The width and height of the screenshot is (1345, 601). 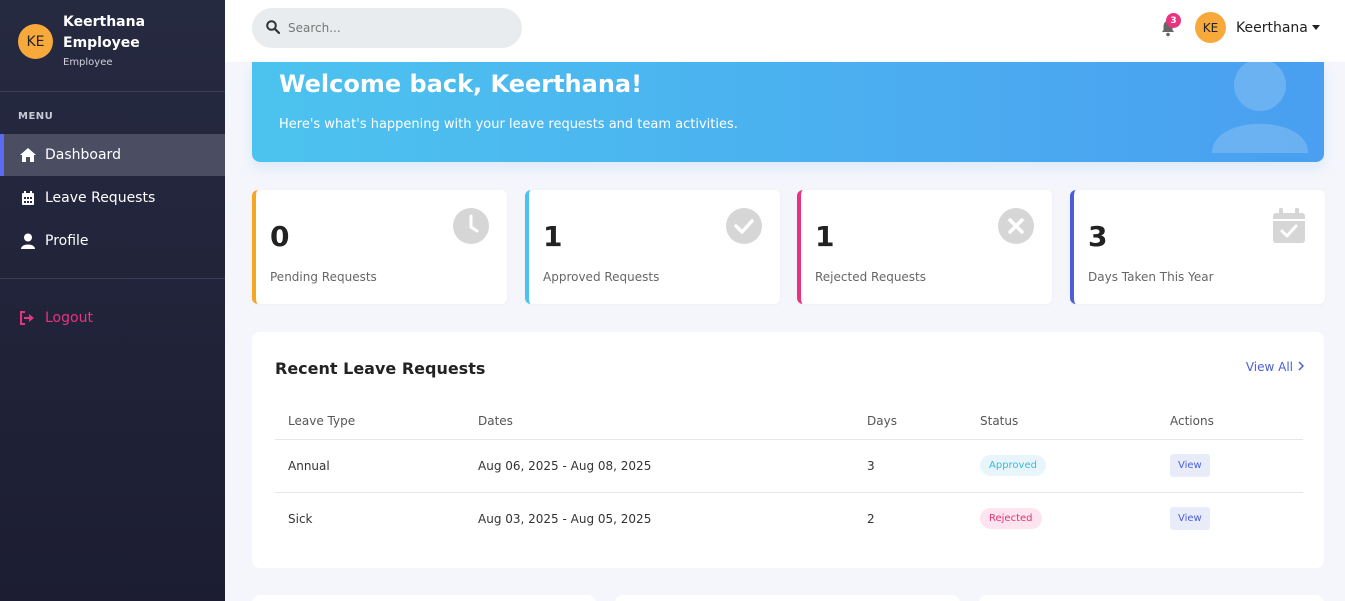 I want to click on sidebar-item-leave-requests: Leave Requests, so click(x=112, y=198).